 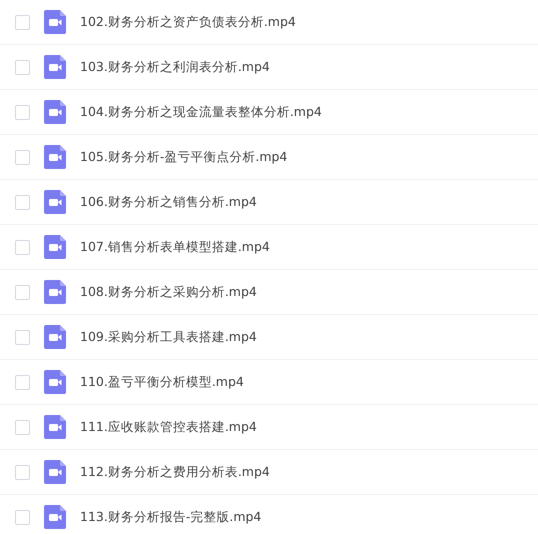 I want to click on file-name: 110.盈亏平衡分析模型.mp4, so click(x=162, y=382).